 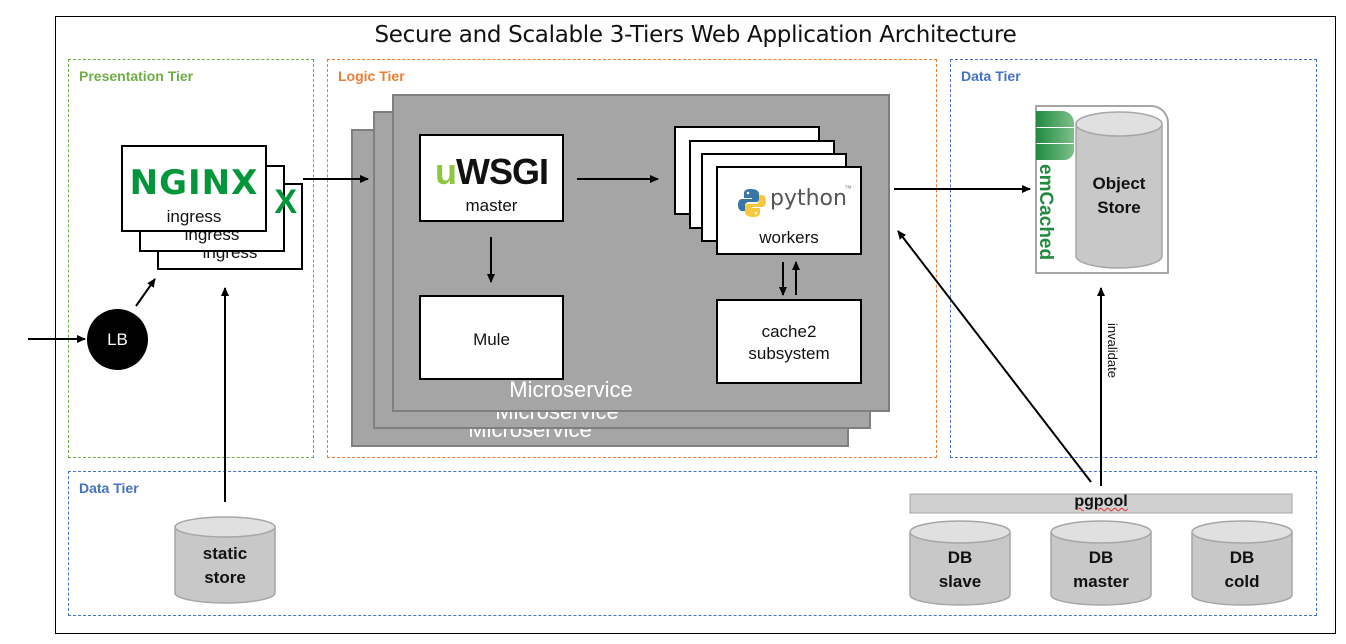 I want to click on object-store-label-line1: Object, so click(x=1119, y=183).